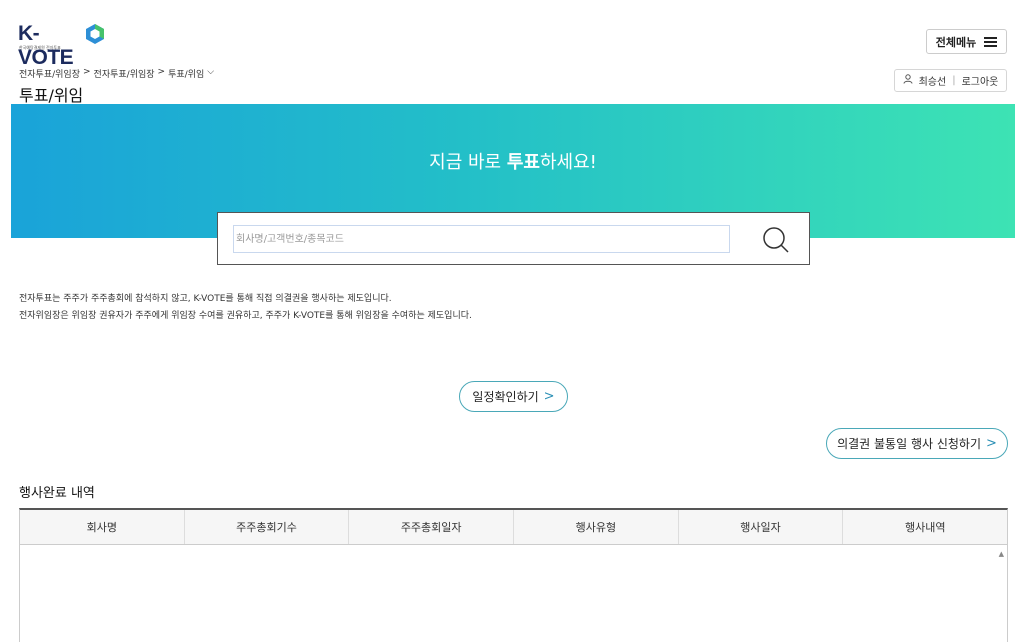 The height and width of the screenshot is (642, 1024). Describe the element at coordinates (908, 80) in the screenshot. I see `user-icon` at that location.